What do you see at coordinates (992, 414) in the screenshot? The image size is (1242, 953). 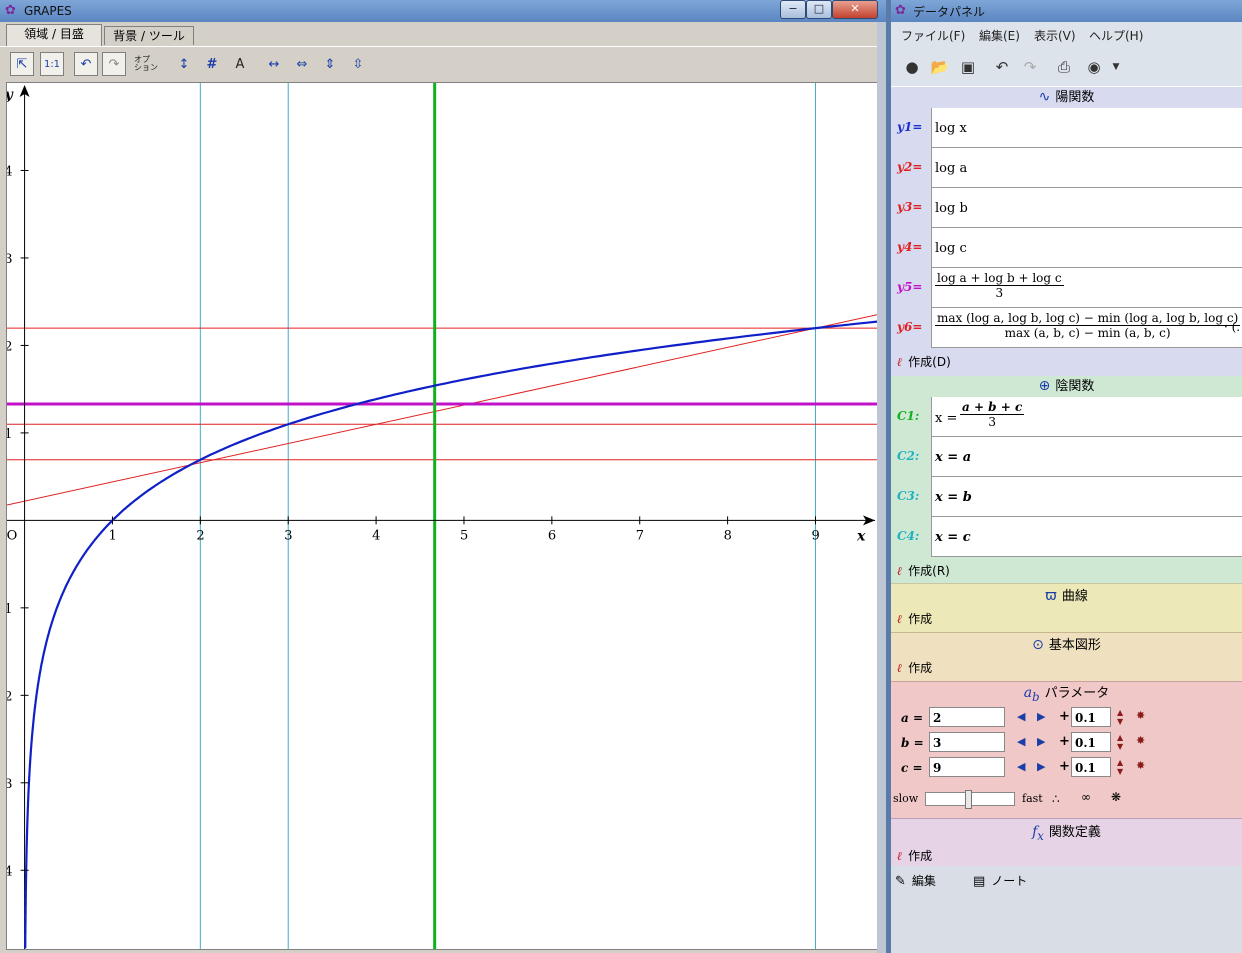 I see `fraction-expression: a + b + c3` at bounding box center [992, 414].